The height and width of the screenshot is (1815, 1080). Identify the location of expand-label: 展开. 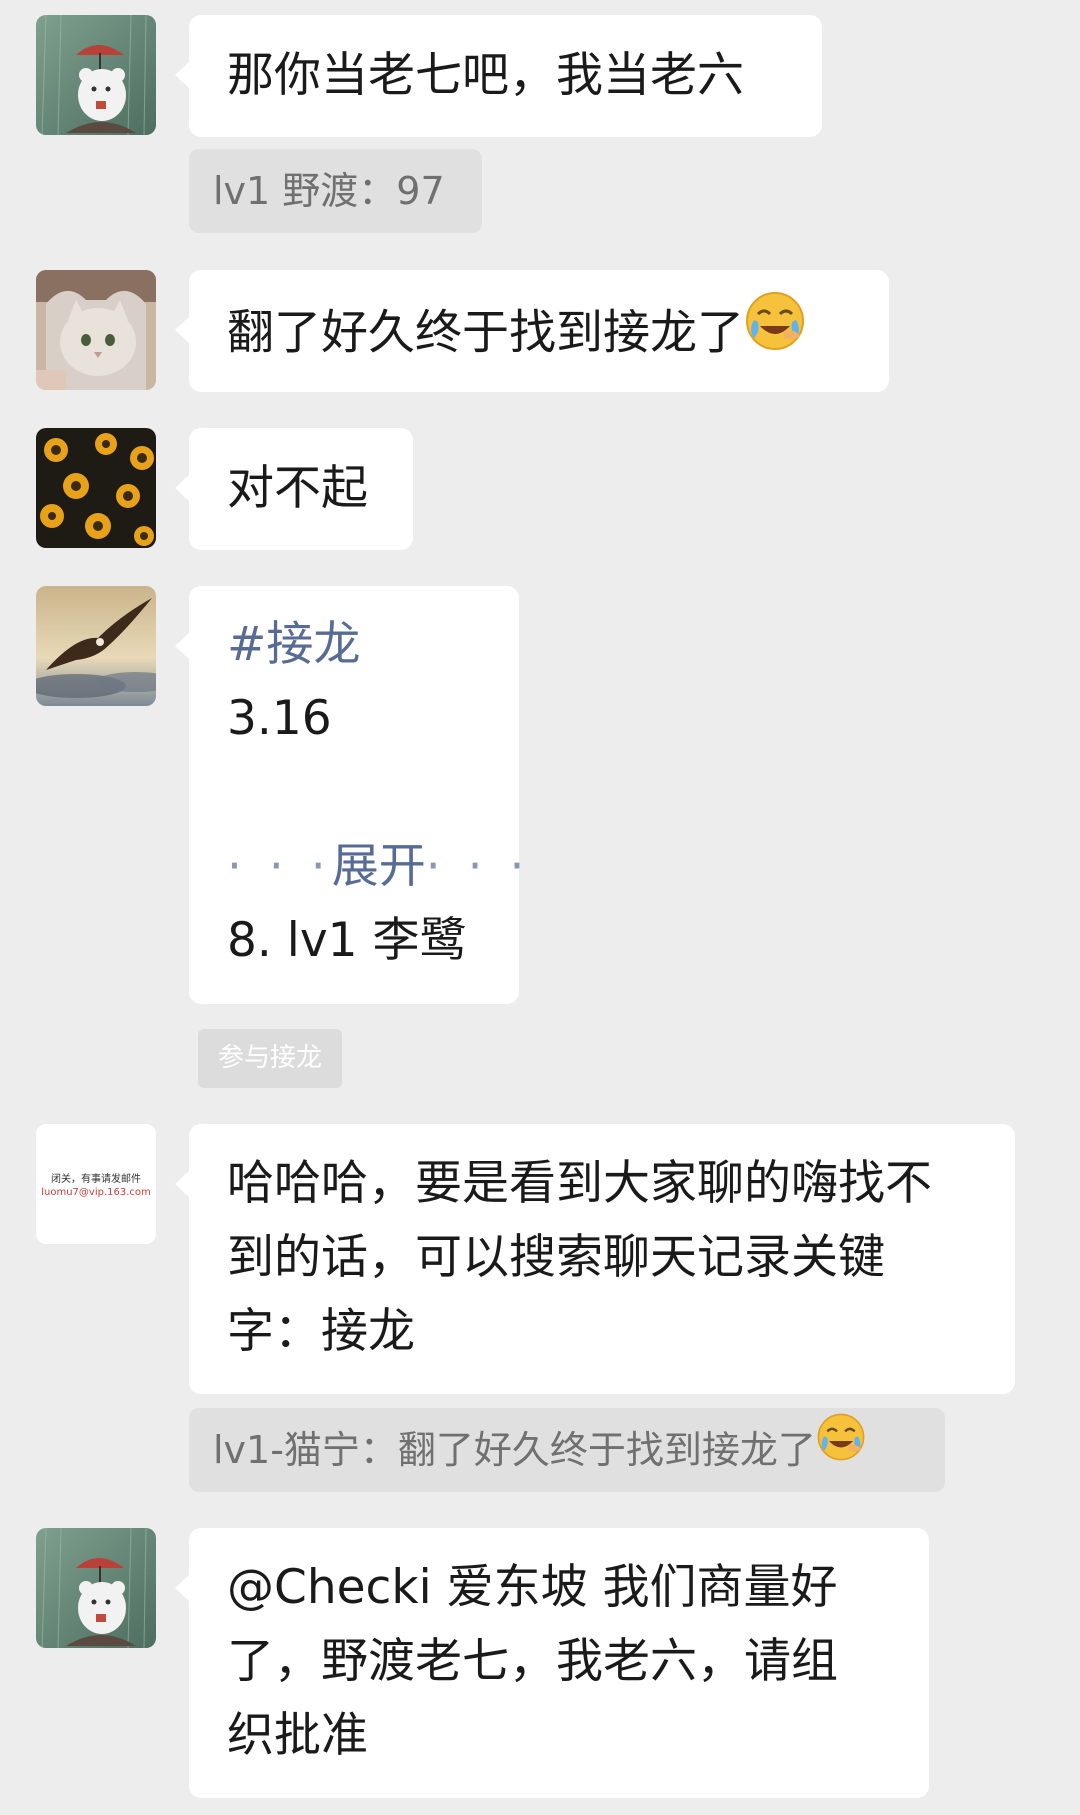
(378, 866).